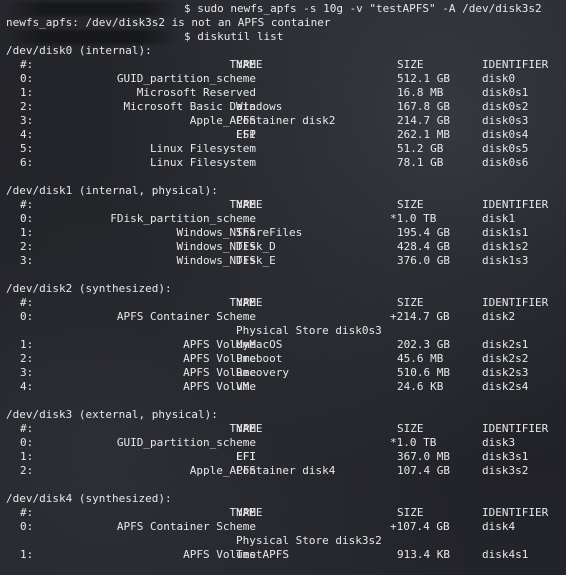  Describe the element at coordinates (505, 92) in the screenshot. I see `partition-identifier: disk0s1` at that location.